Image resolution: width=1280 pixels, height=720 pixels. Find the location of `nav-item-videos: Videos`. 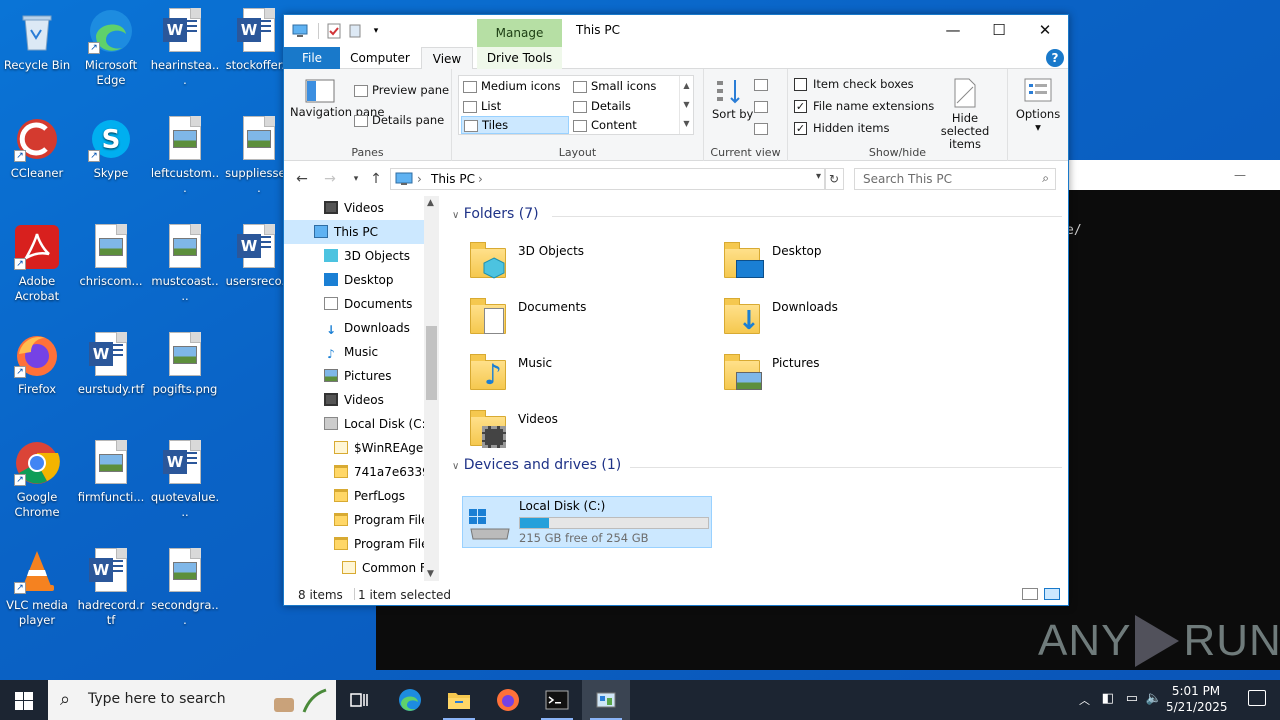

nav-item-videos: Videos is located at coordinates (354, 208).